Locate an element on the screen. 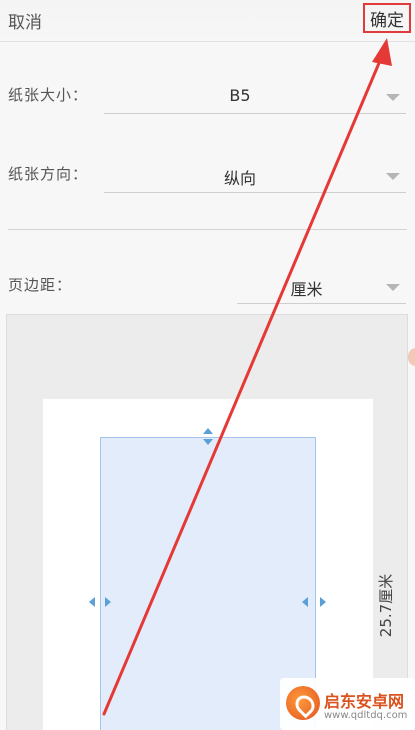 The image size is (415, 730). margin-unit-value: 厘米 is located at coordinates (306, 289).